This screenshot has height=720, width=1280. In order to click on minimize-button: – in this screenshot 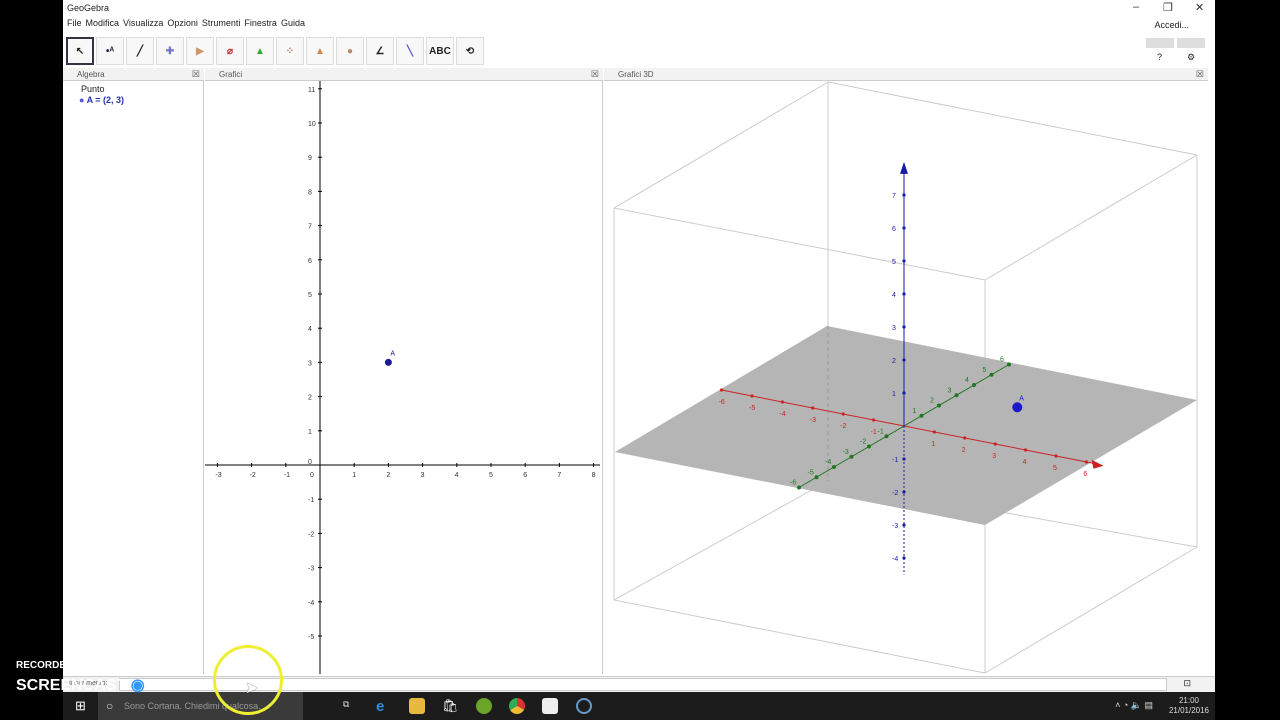, I will do `click(1136, 7)`.